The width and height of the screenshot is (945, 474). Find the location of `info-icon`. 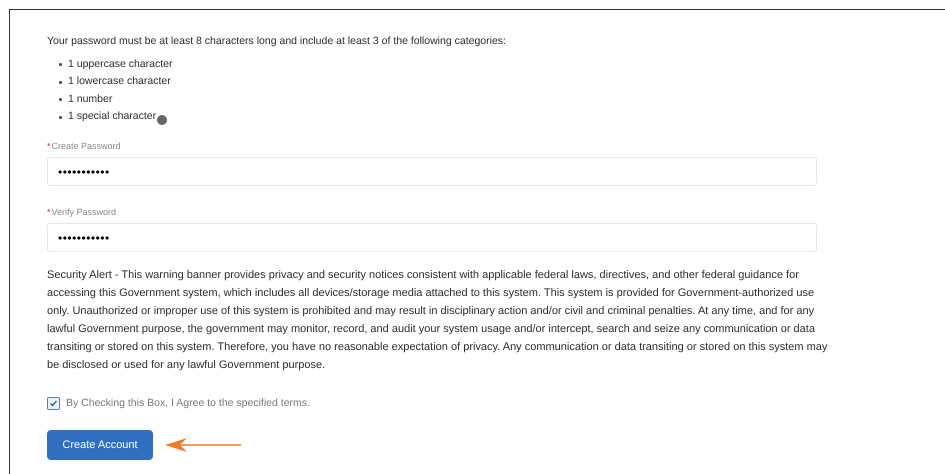

info-icon is located at coordinates (162, 119).